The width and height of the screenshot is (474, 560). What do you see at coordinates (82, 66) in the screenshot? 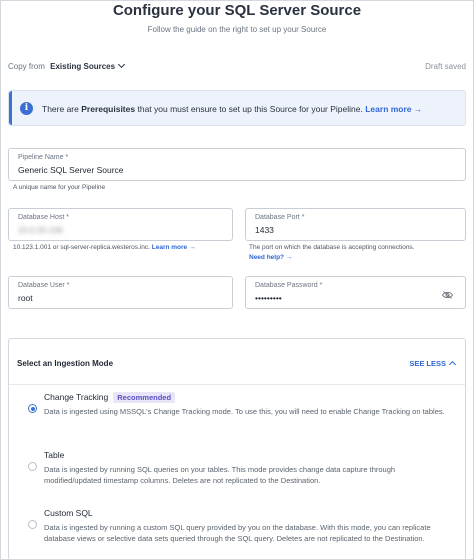
I see `copy-from-value: Existing Sources` at bounding box center [82, 66].